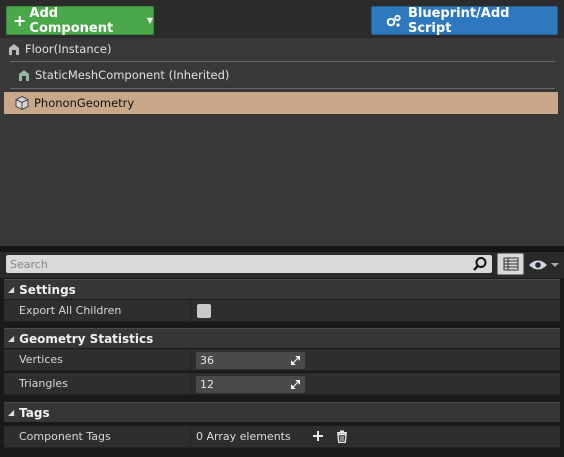  Describe the element at coordinates (70, 310) in the screenshot. I see `property-label: Export All Children` at that location.